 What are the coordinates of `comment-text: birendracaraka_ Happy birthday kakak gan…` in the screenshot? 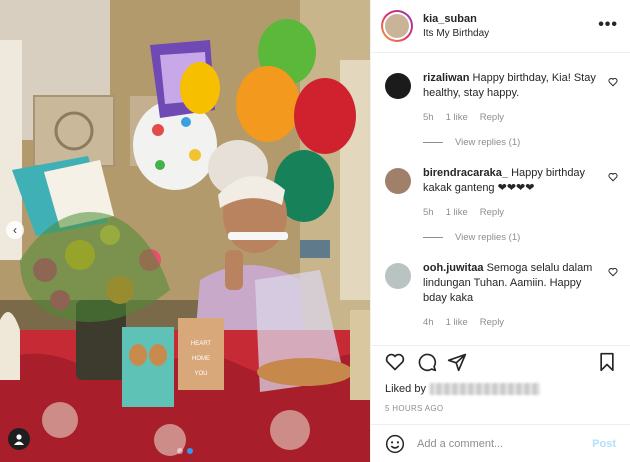 It's located at (520, 181).